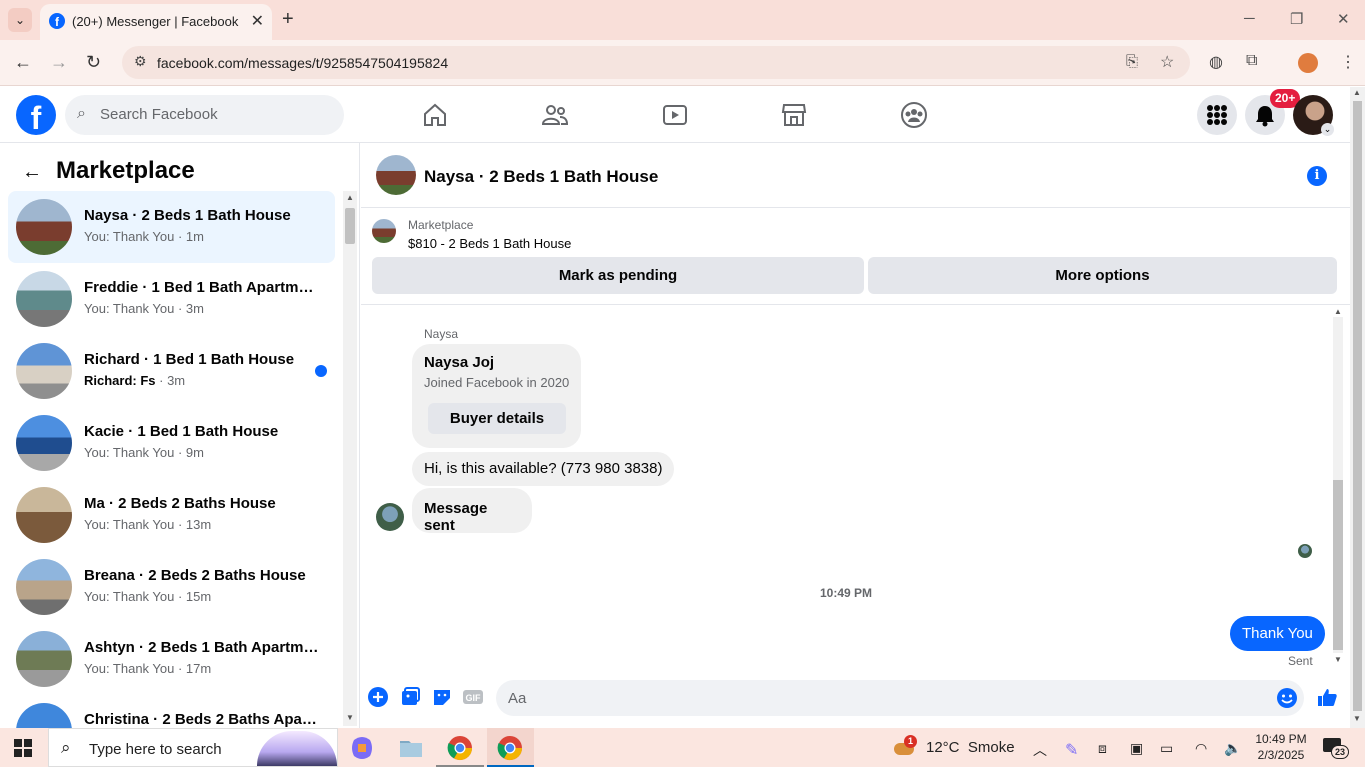 This screenshot has width=1365, height=767. I want to click on translate-icon: ◍, so click(1216, 62).